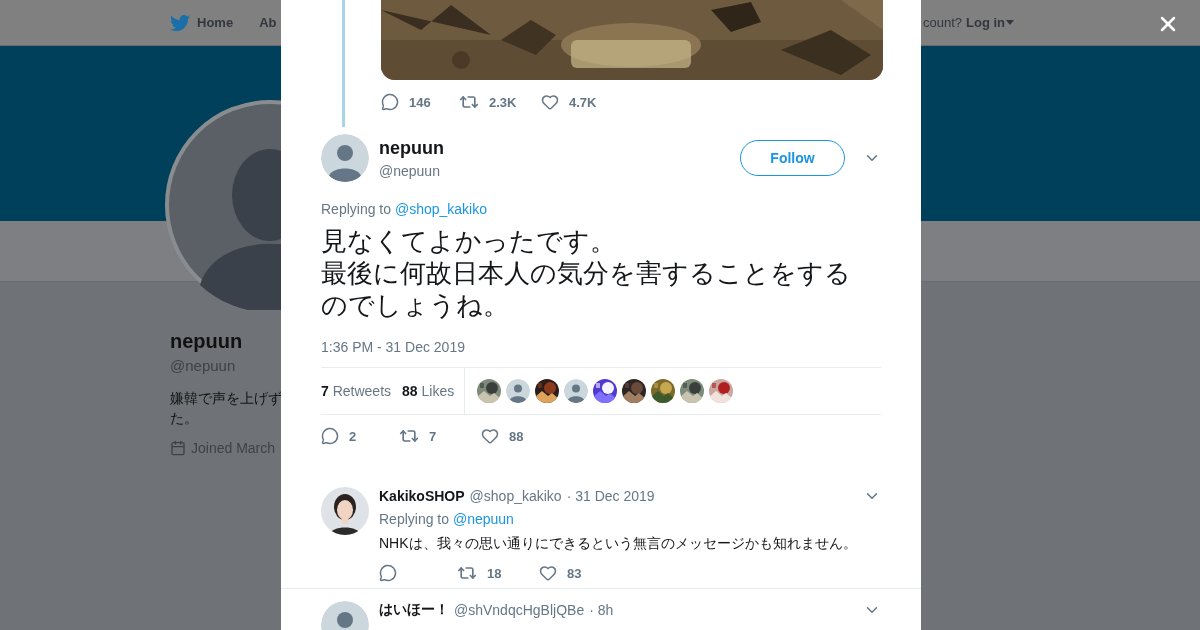 This screenshot has width=1200, height=630. Describe the element at coordinates (412, 148) in the screenshot. I see `user-name: nepuun` at that location.